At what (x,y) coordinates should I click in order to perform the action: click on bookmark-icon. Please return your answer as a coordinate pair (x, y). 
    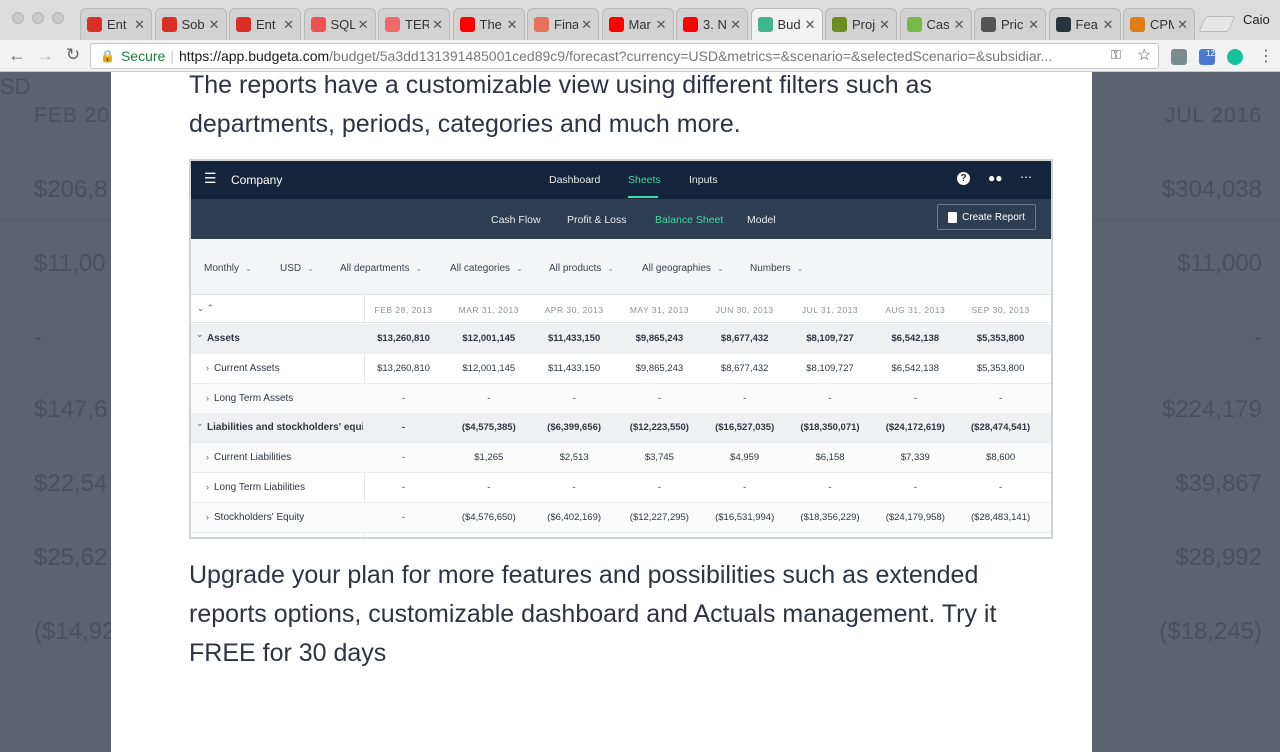
    Looking at the image, I should click on (541, 24).